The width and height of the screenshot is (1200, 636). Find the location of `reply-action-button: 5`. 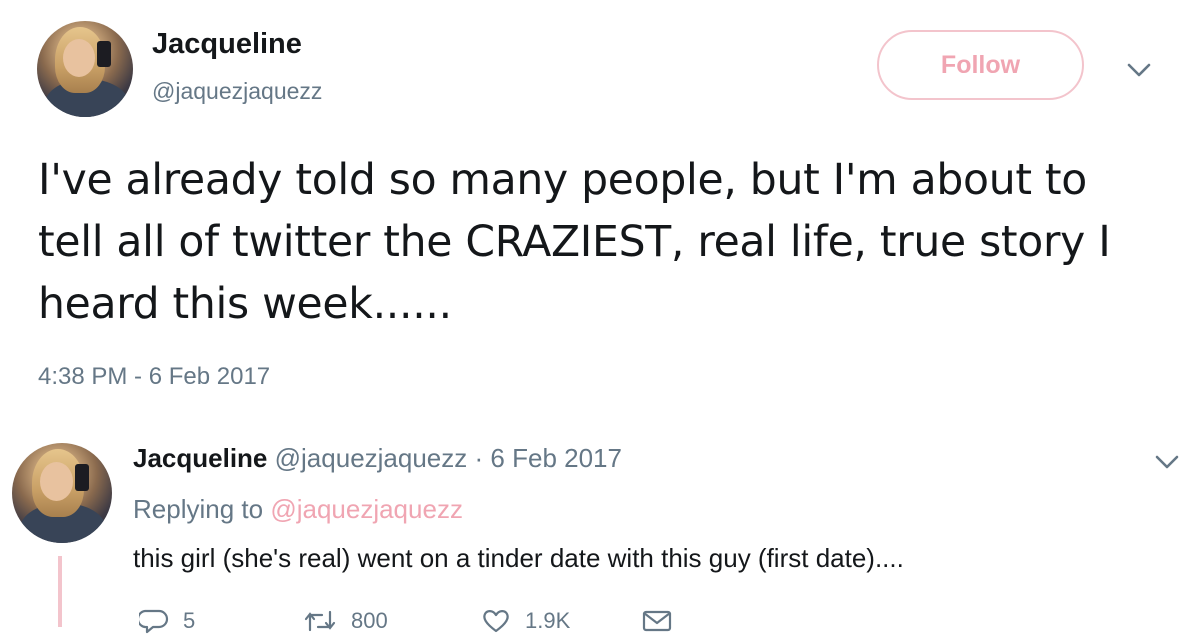

reply-action-button: 5 is located at coordinates (167, 621).